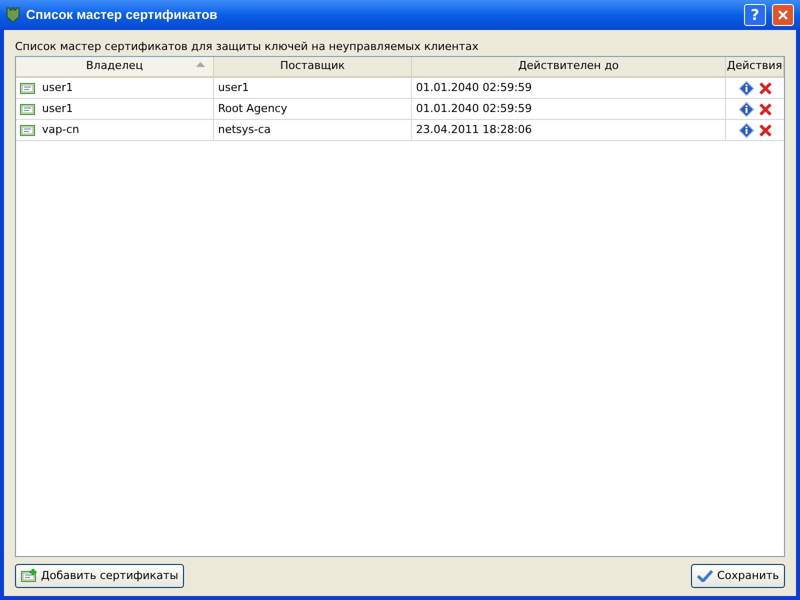 Image resolution: width=800 pixels, height=600 pixels. What do you see at coordinates (122, 15) in the screenshot?
I see `window-title: Список мастер сертификатов` at bounding box center [122, 15].